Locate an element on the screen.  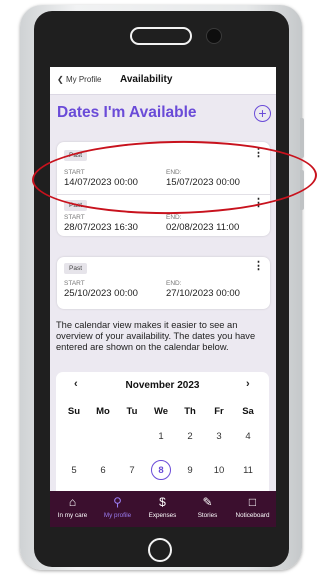
calendar-day: 7 is located at coordinates (132, 470).